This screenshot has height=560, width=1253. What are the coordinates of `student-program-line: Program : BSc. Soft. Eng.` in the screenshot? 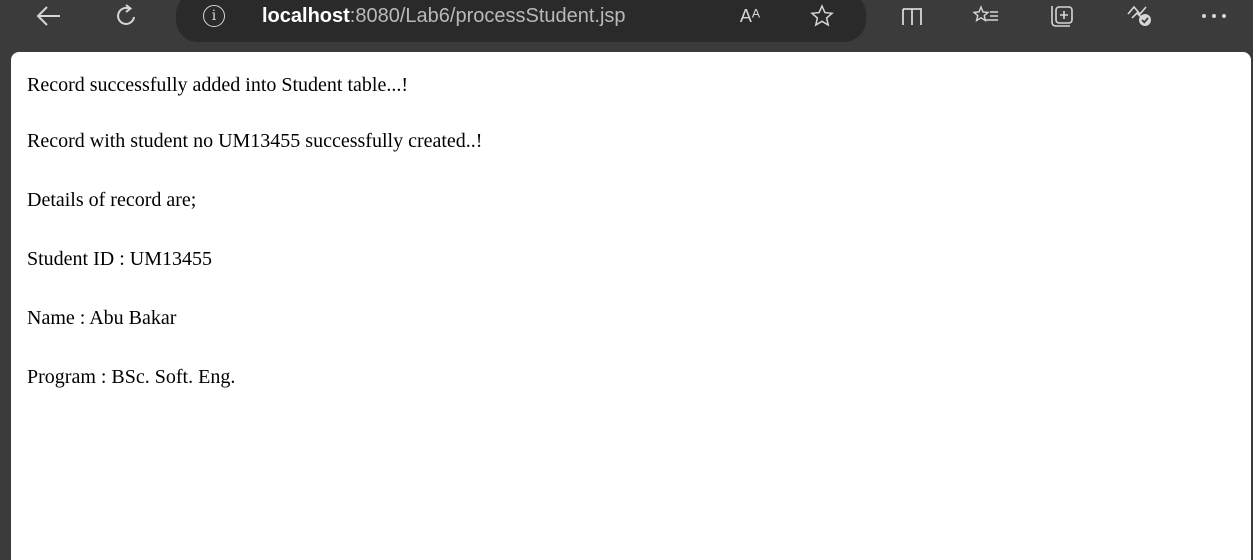 It's located at (131, 377).